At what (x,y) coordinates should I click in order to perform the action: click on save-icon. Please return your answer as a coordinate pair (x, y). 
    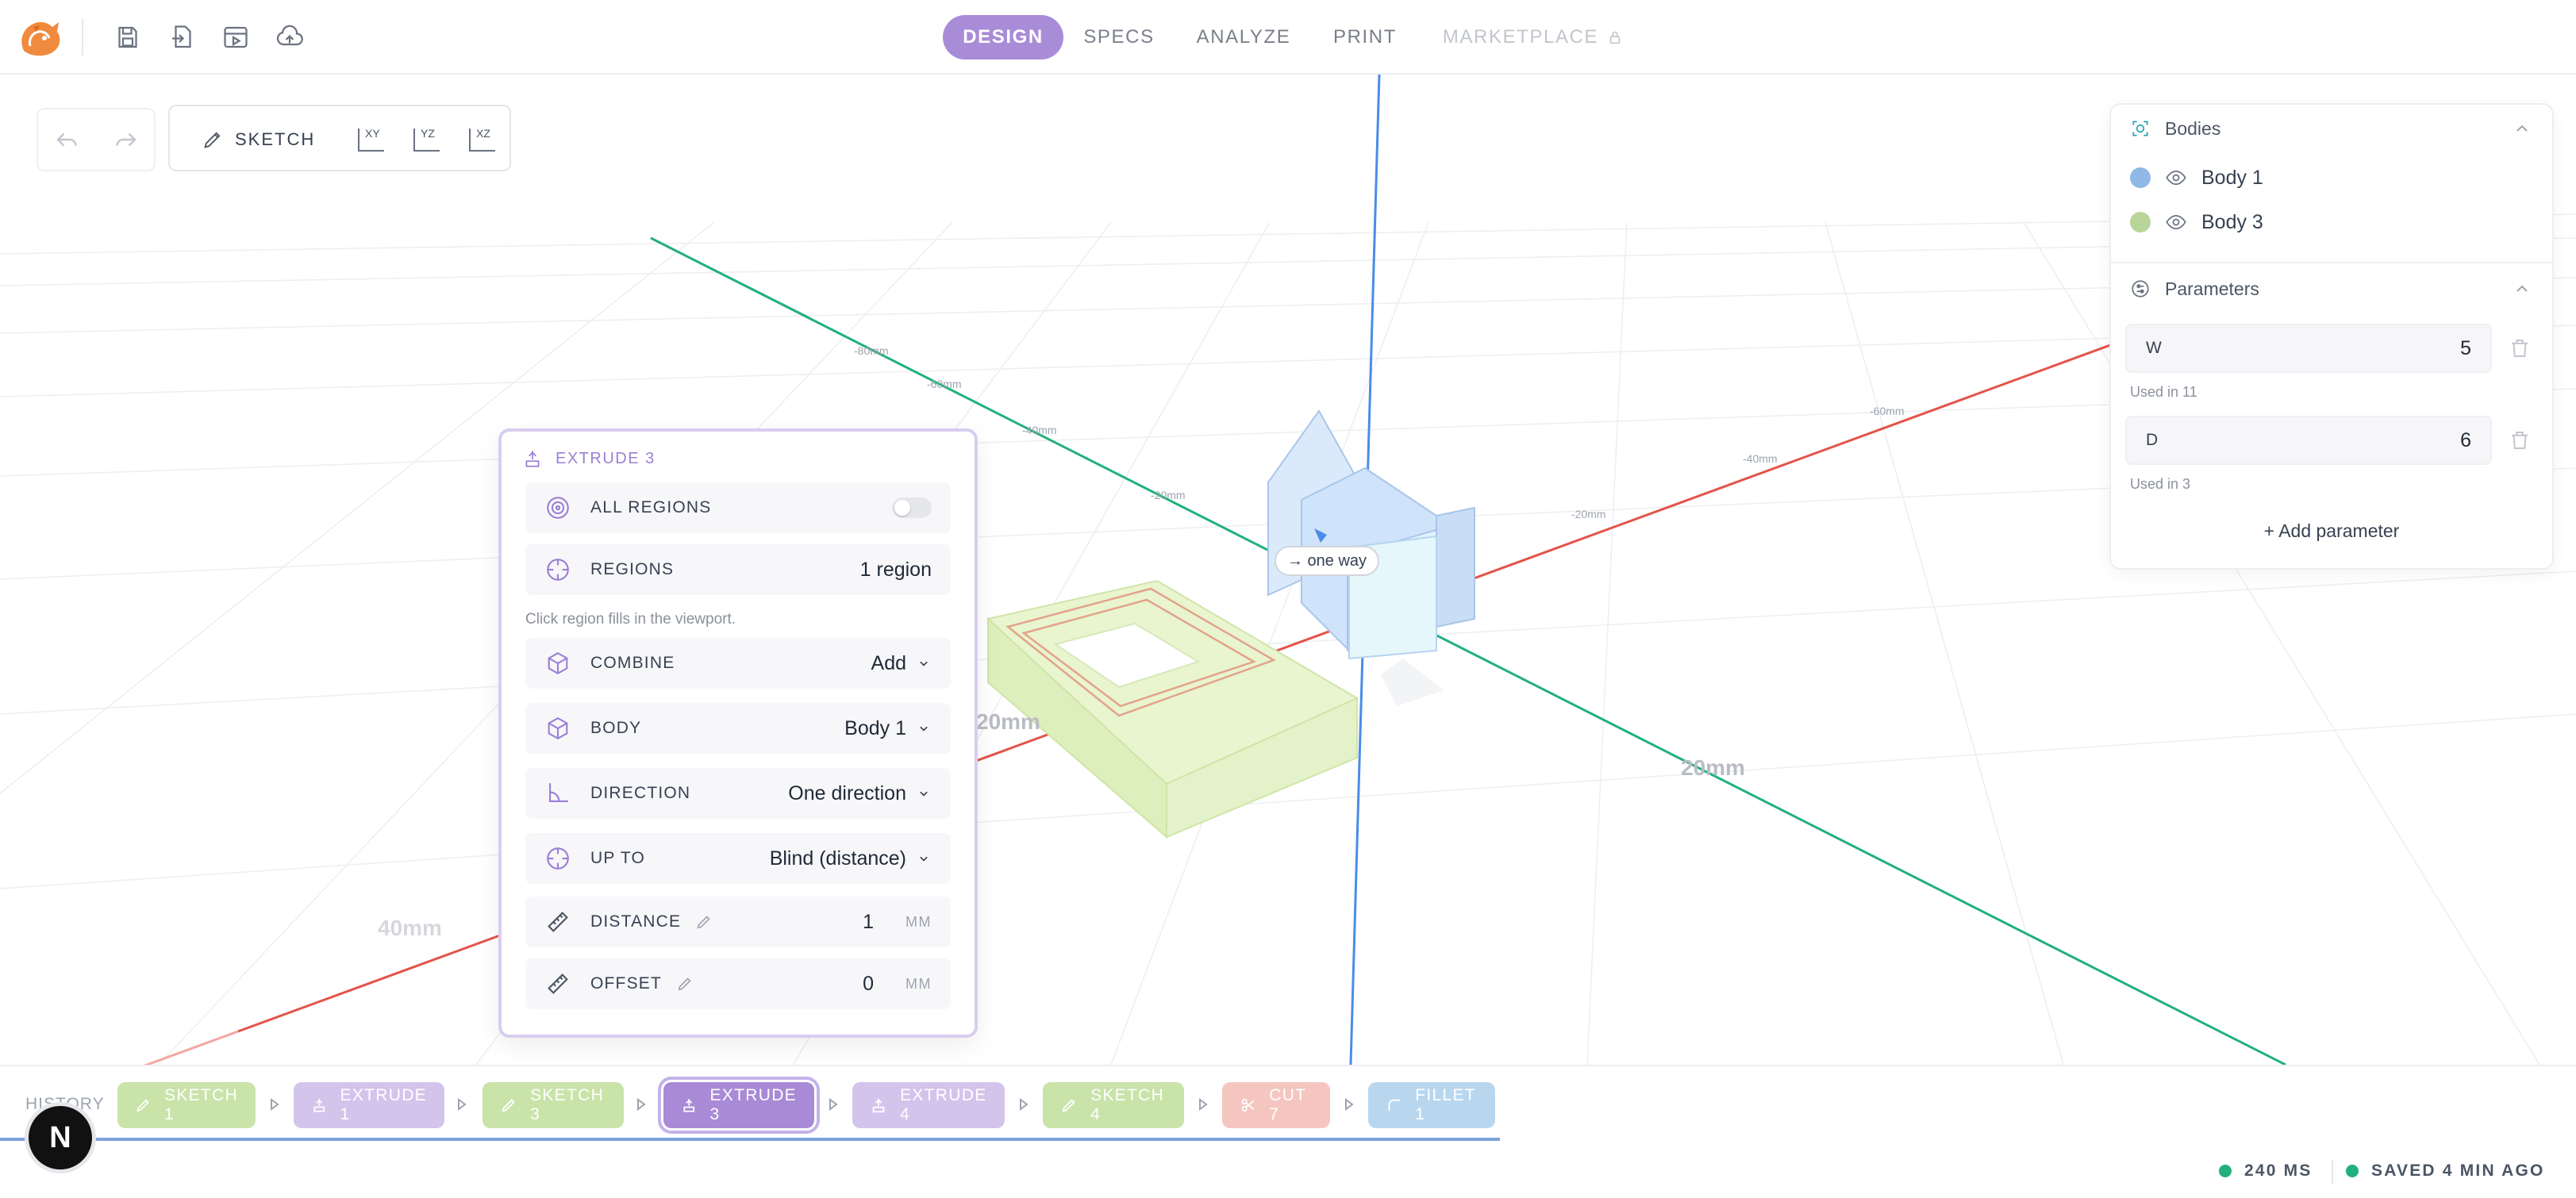
    Looking at the image, I should click on (127, 37).